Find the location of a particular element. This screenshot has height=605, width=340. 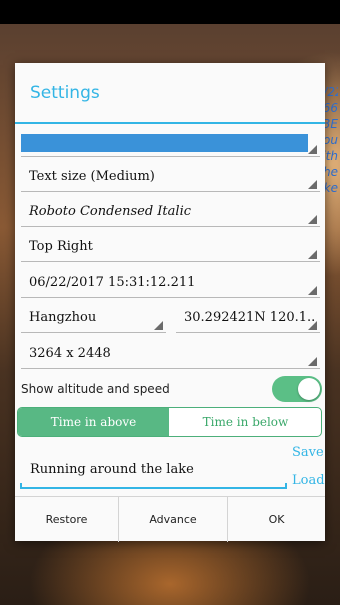

time-below-button: Time in below is located at coordinates (245, 422).